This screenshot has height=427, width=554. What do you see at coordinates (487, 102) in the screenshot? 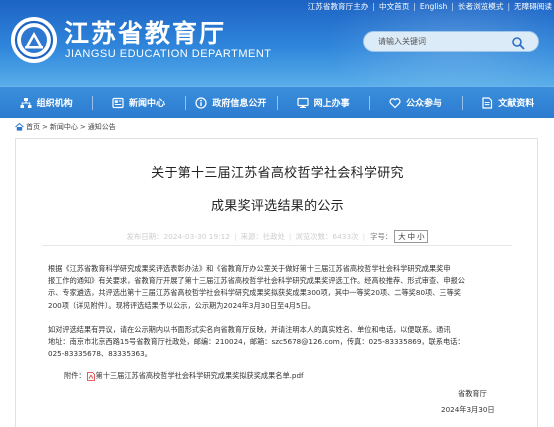
I see `documents-icon` at bounding box center [487, 102].